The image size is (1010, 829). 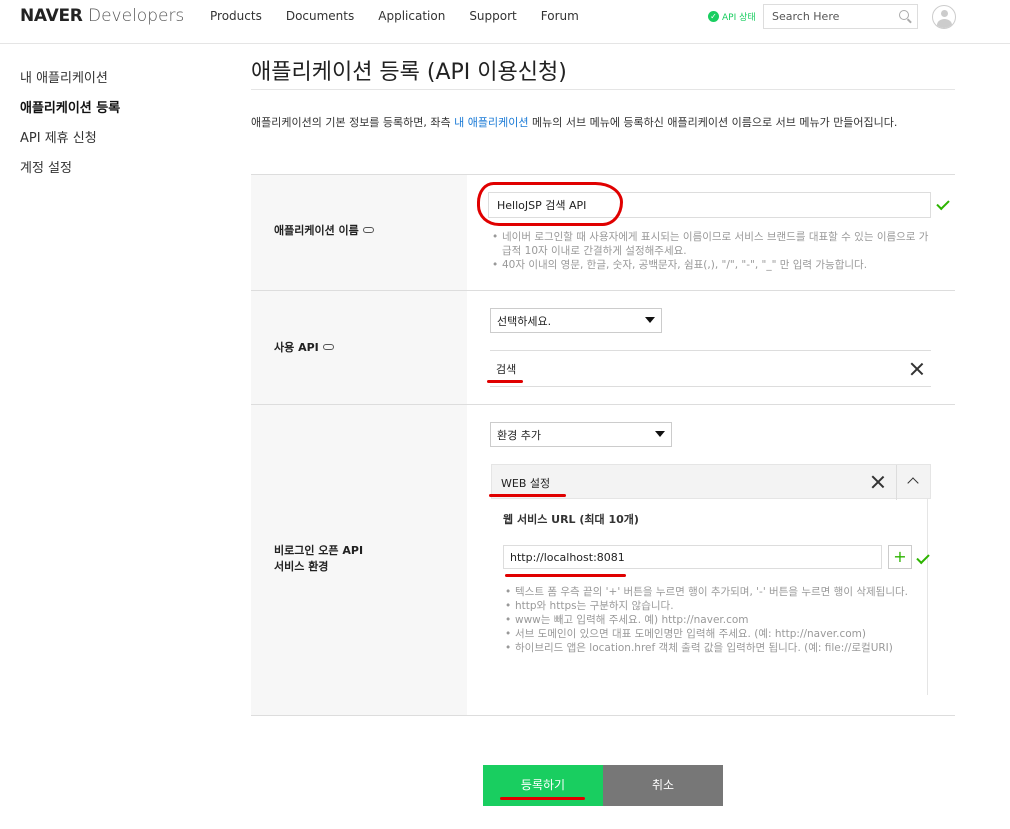 What do you see at coordinates (560, 16) in the screenshot?
I see `nav-forum: Forum` at bounding box center [560, 16].